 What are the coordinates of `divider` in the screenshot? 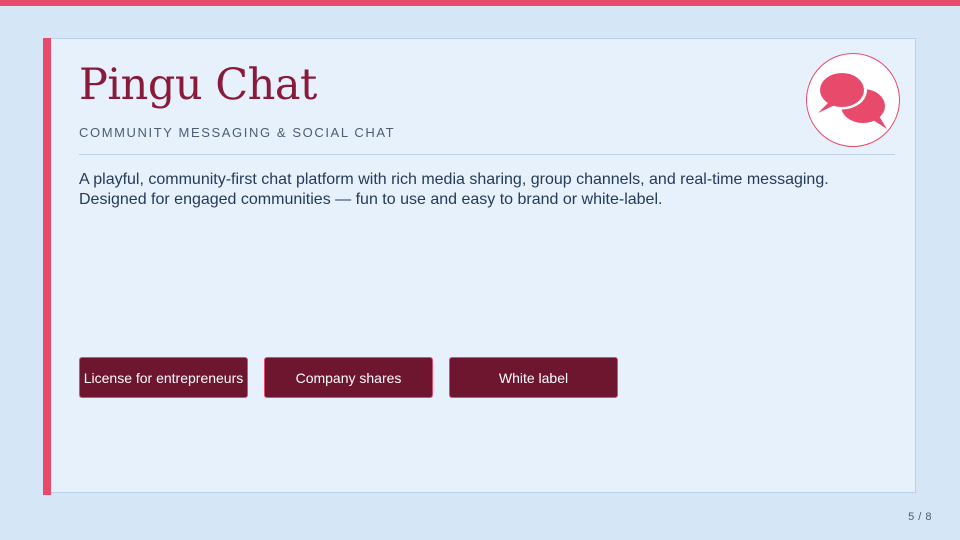 It's located at (487, 154).